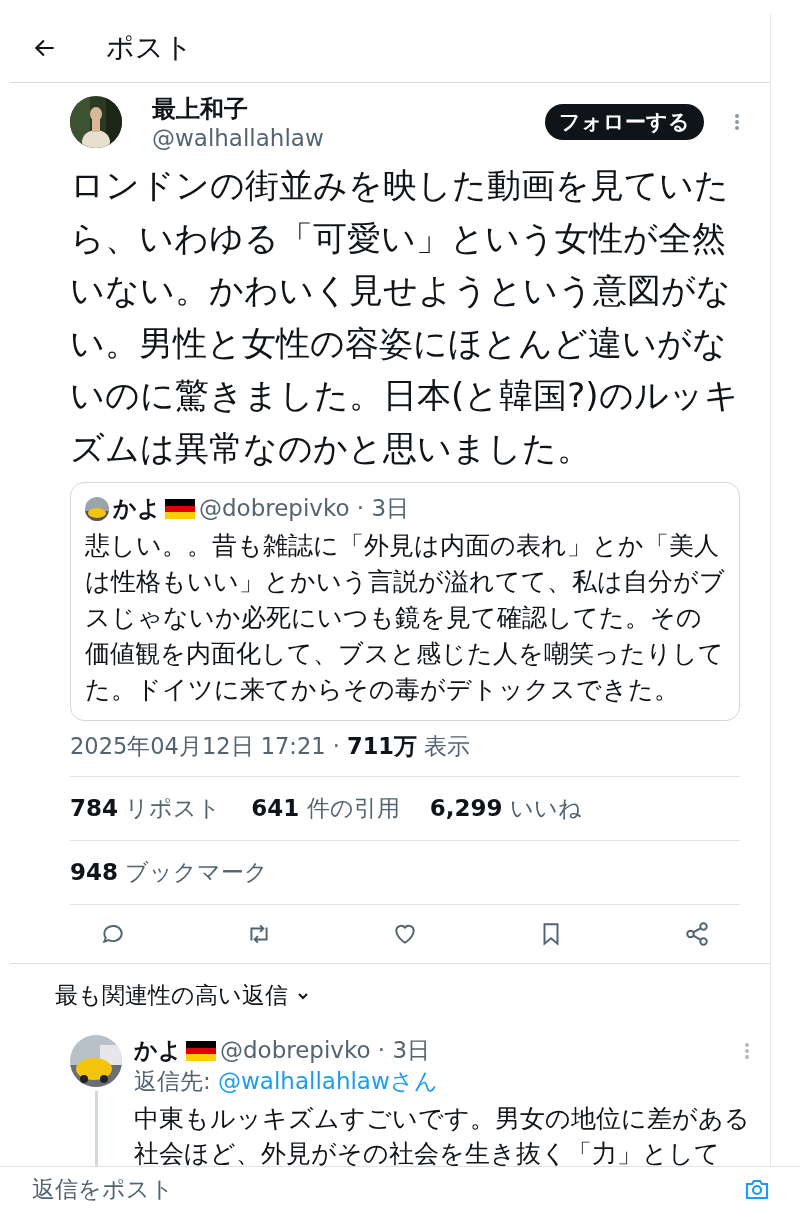 This screenshot has width=800, height=1211. Describe the element at coordinates (137, 508) in the screenshot. I see `quoted-author-name: かよ` at that location.